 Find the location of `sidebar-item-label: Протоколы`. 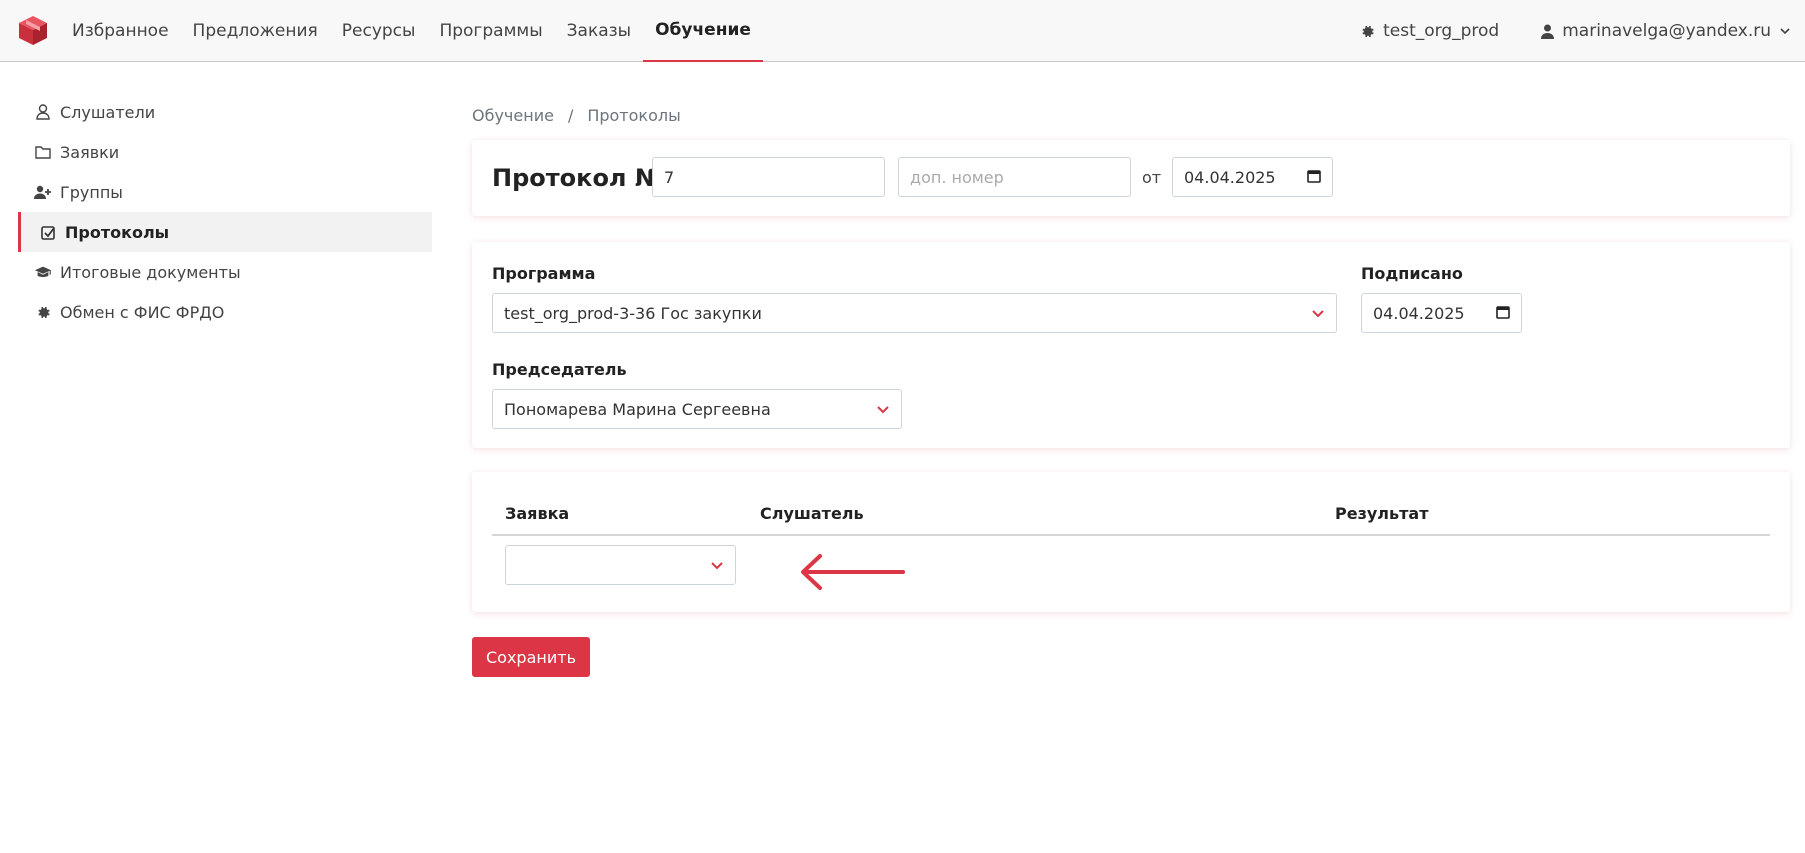

sidebar-item-label: Протоколы is located at coordinates (117, 232).